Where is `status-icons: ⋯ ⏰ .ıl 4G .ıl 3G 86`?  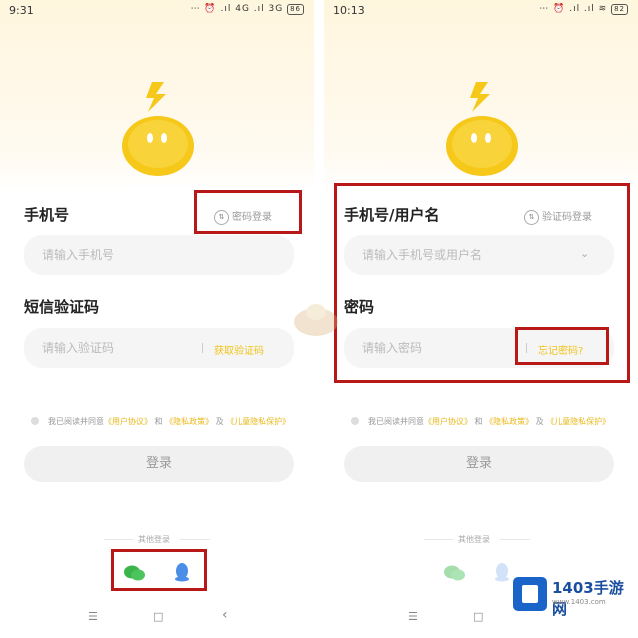 status-icons: ⋯ ⏰ .ıl 4G .ıl 3G 86 is located at coordinates (247, 9).